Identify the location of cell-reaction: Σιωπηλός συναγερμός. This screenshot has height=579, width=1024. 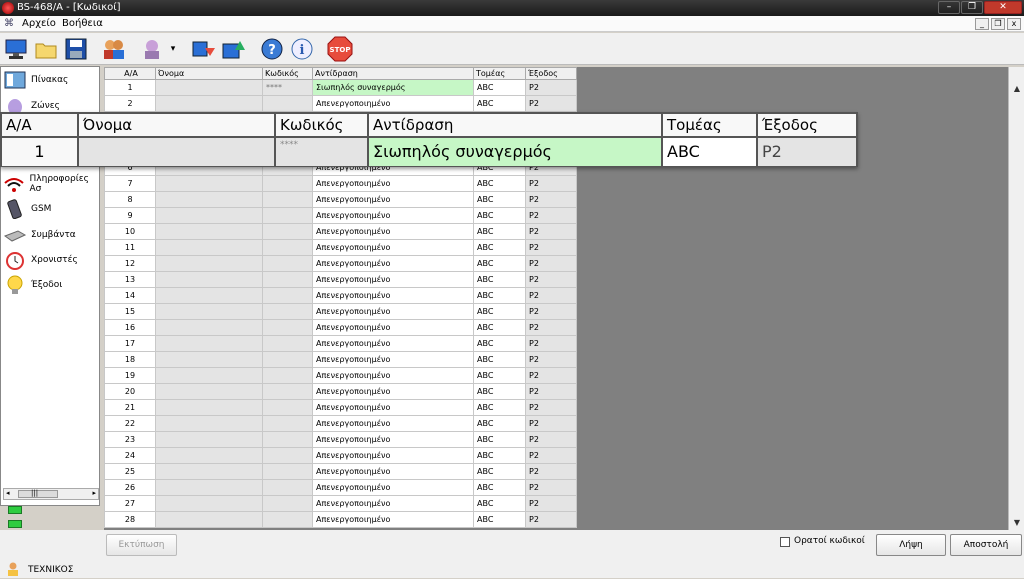
(393, 87).